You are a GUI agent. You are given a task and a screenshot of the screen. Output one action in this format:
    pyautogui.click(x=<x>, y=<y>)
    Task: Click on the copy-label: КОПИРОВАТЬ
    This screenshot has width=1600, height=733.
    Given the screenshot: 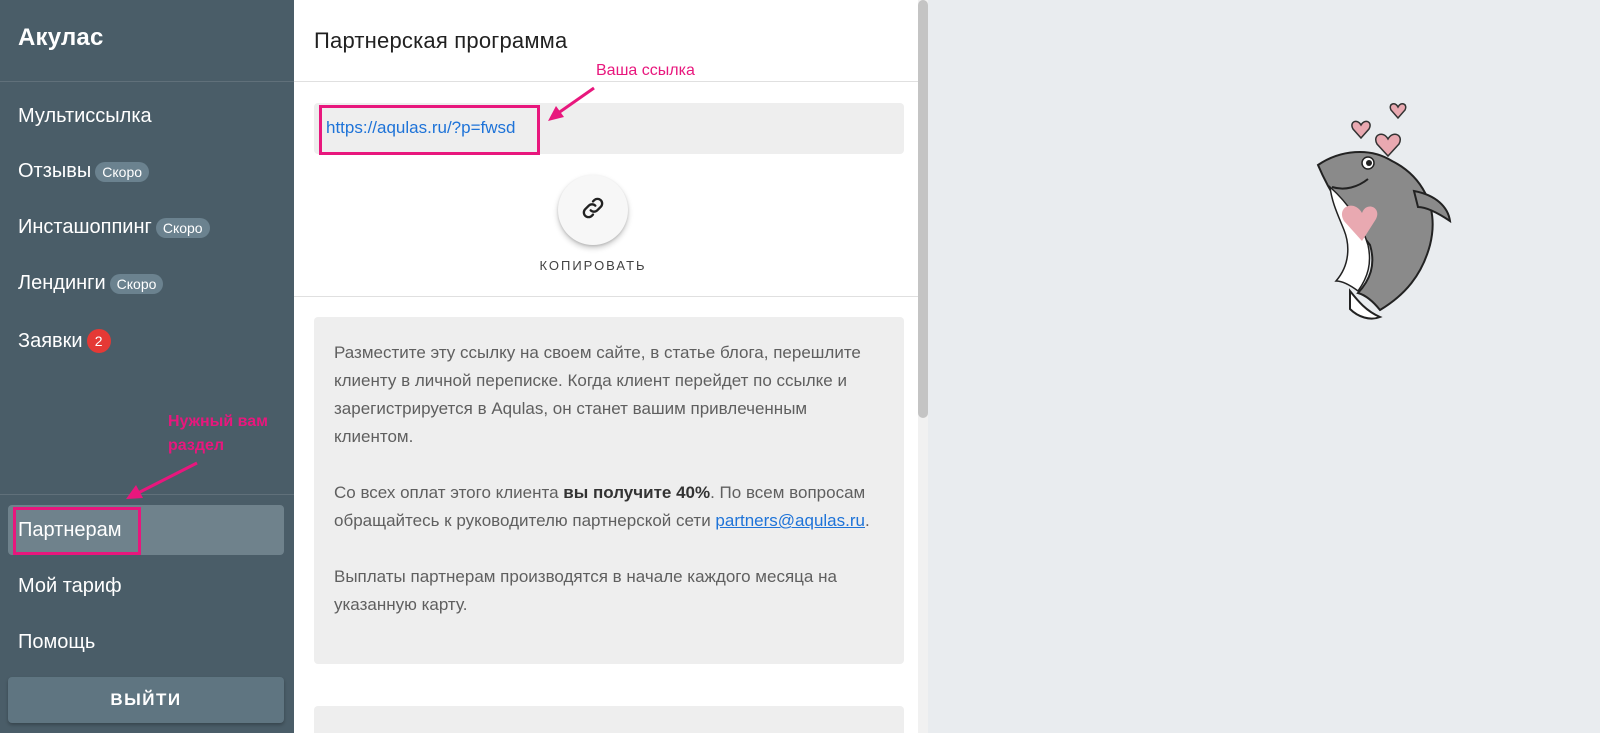 What is the action you would take?
    pyautogui.click(x=593, y=265)
    